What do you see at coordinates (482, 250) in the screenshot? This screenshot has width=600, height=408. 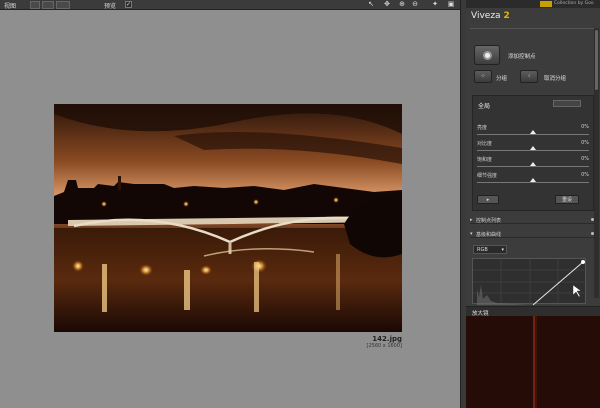 I see `channel-value: RGB` at bounding box center [482, 250].